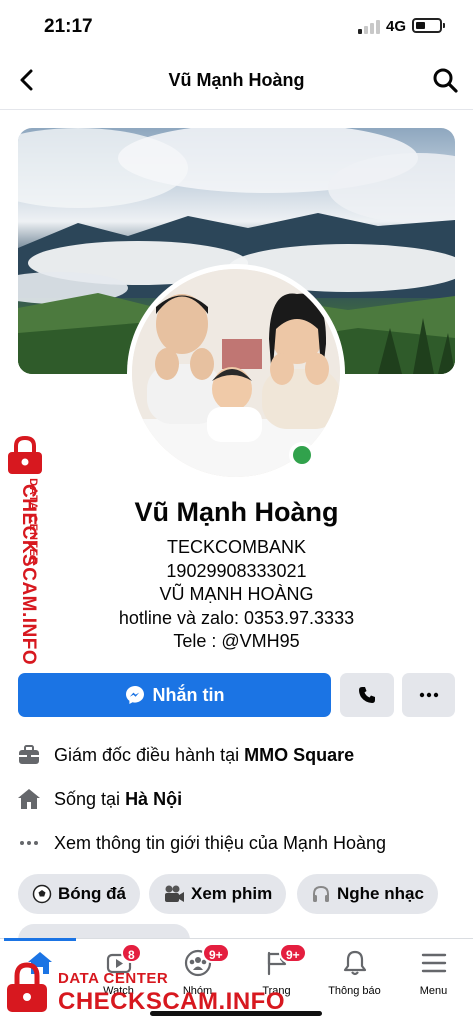 The width and height of the screenshot is (473, 1024). What do you see at coordinates (68, 26) in the screenshot?
I see `status-time: 21:17` at bounding box center [68, 26].